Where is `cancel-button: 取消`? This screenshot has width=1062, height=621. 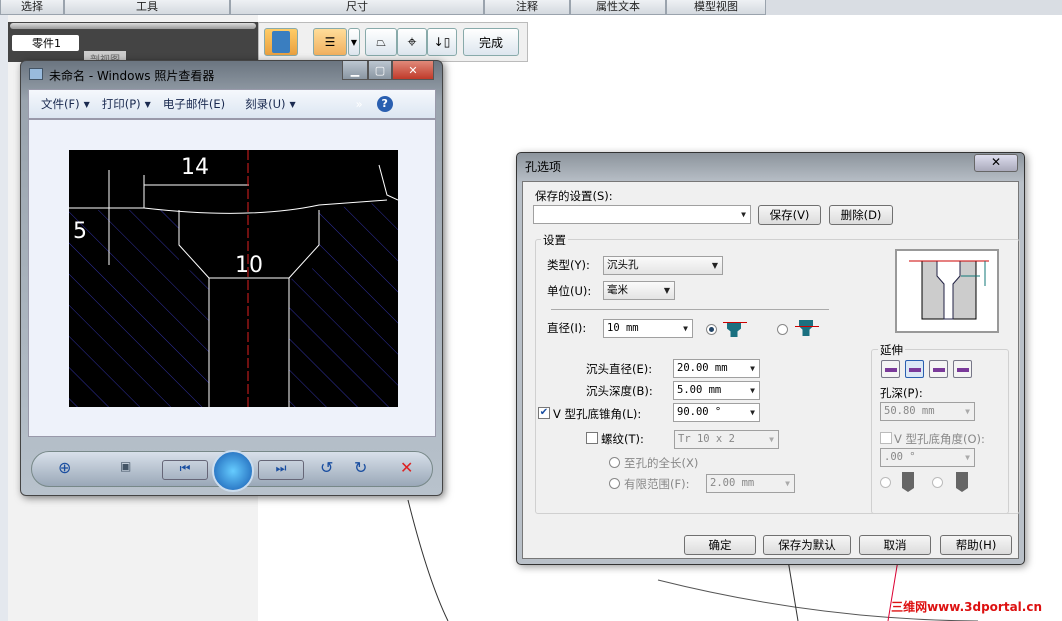
cancel-button: 取消 is located at coordinates (895, 545).